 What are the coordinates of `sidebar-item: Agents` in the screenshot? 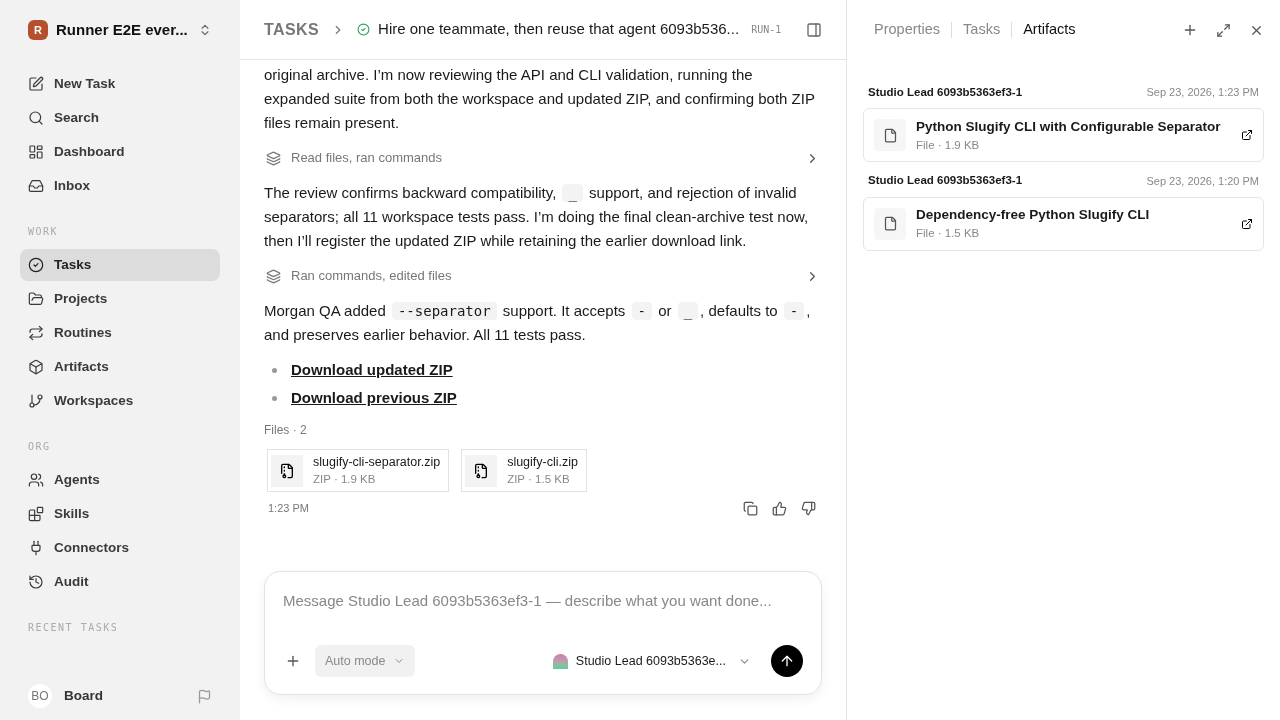 It's located at (120, 480).